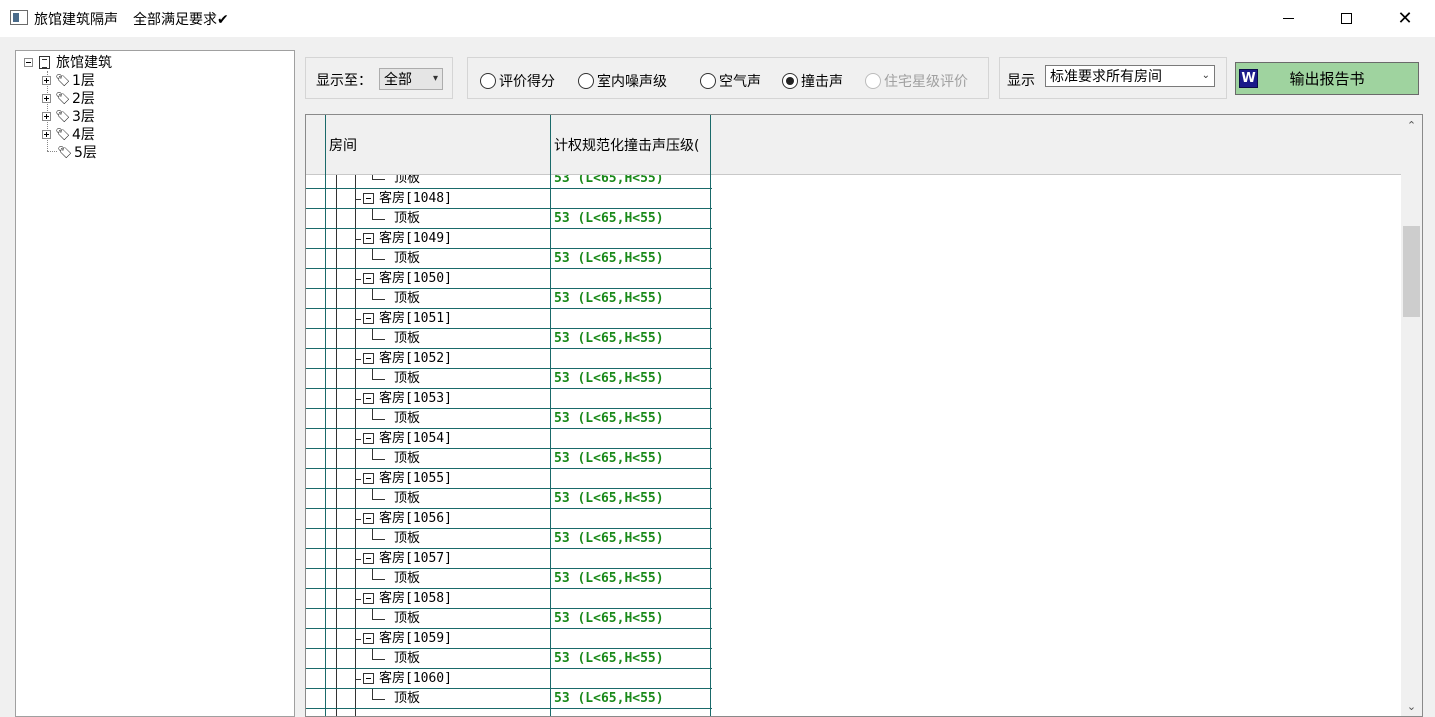 The image size is (1435, 717). I want to click on show-to-group: 显示至： 全部 ▾, so click(379, 78).